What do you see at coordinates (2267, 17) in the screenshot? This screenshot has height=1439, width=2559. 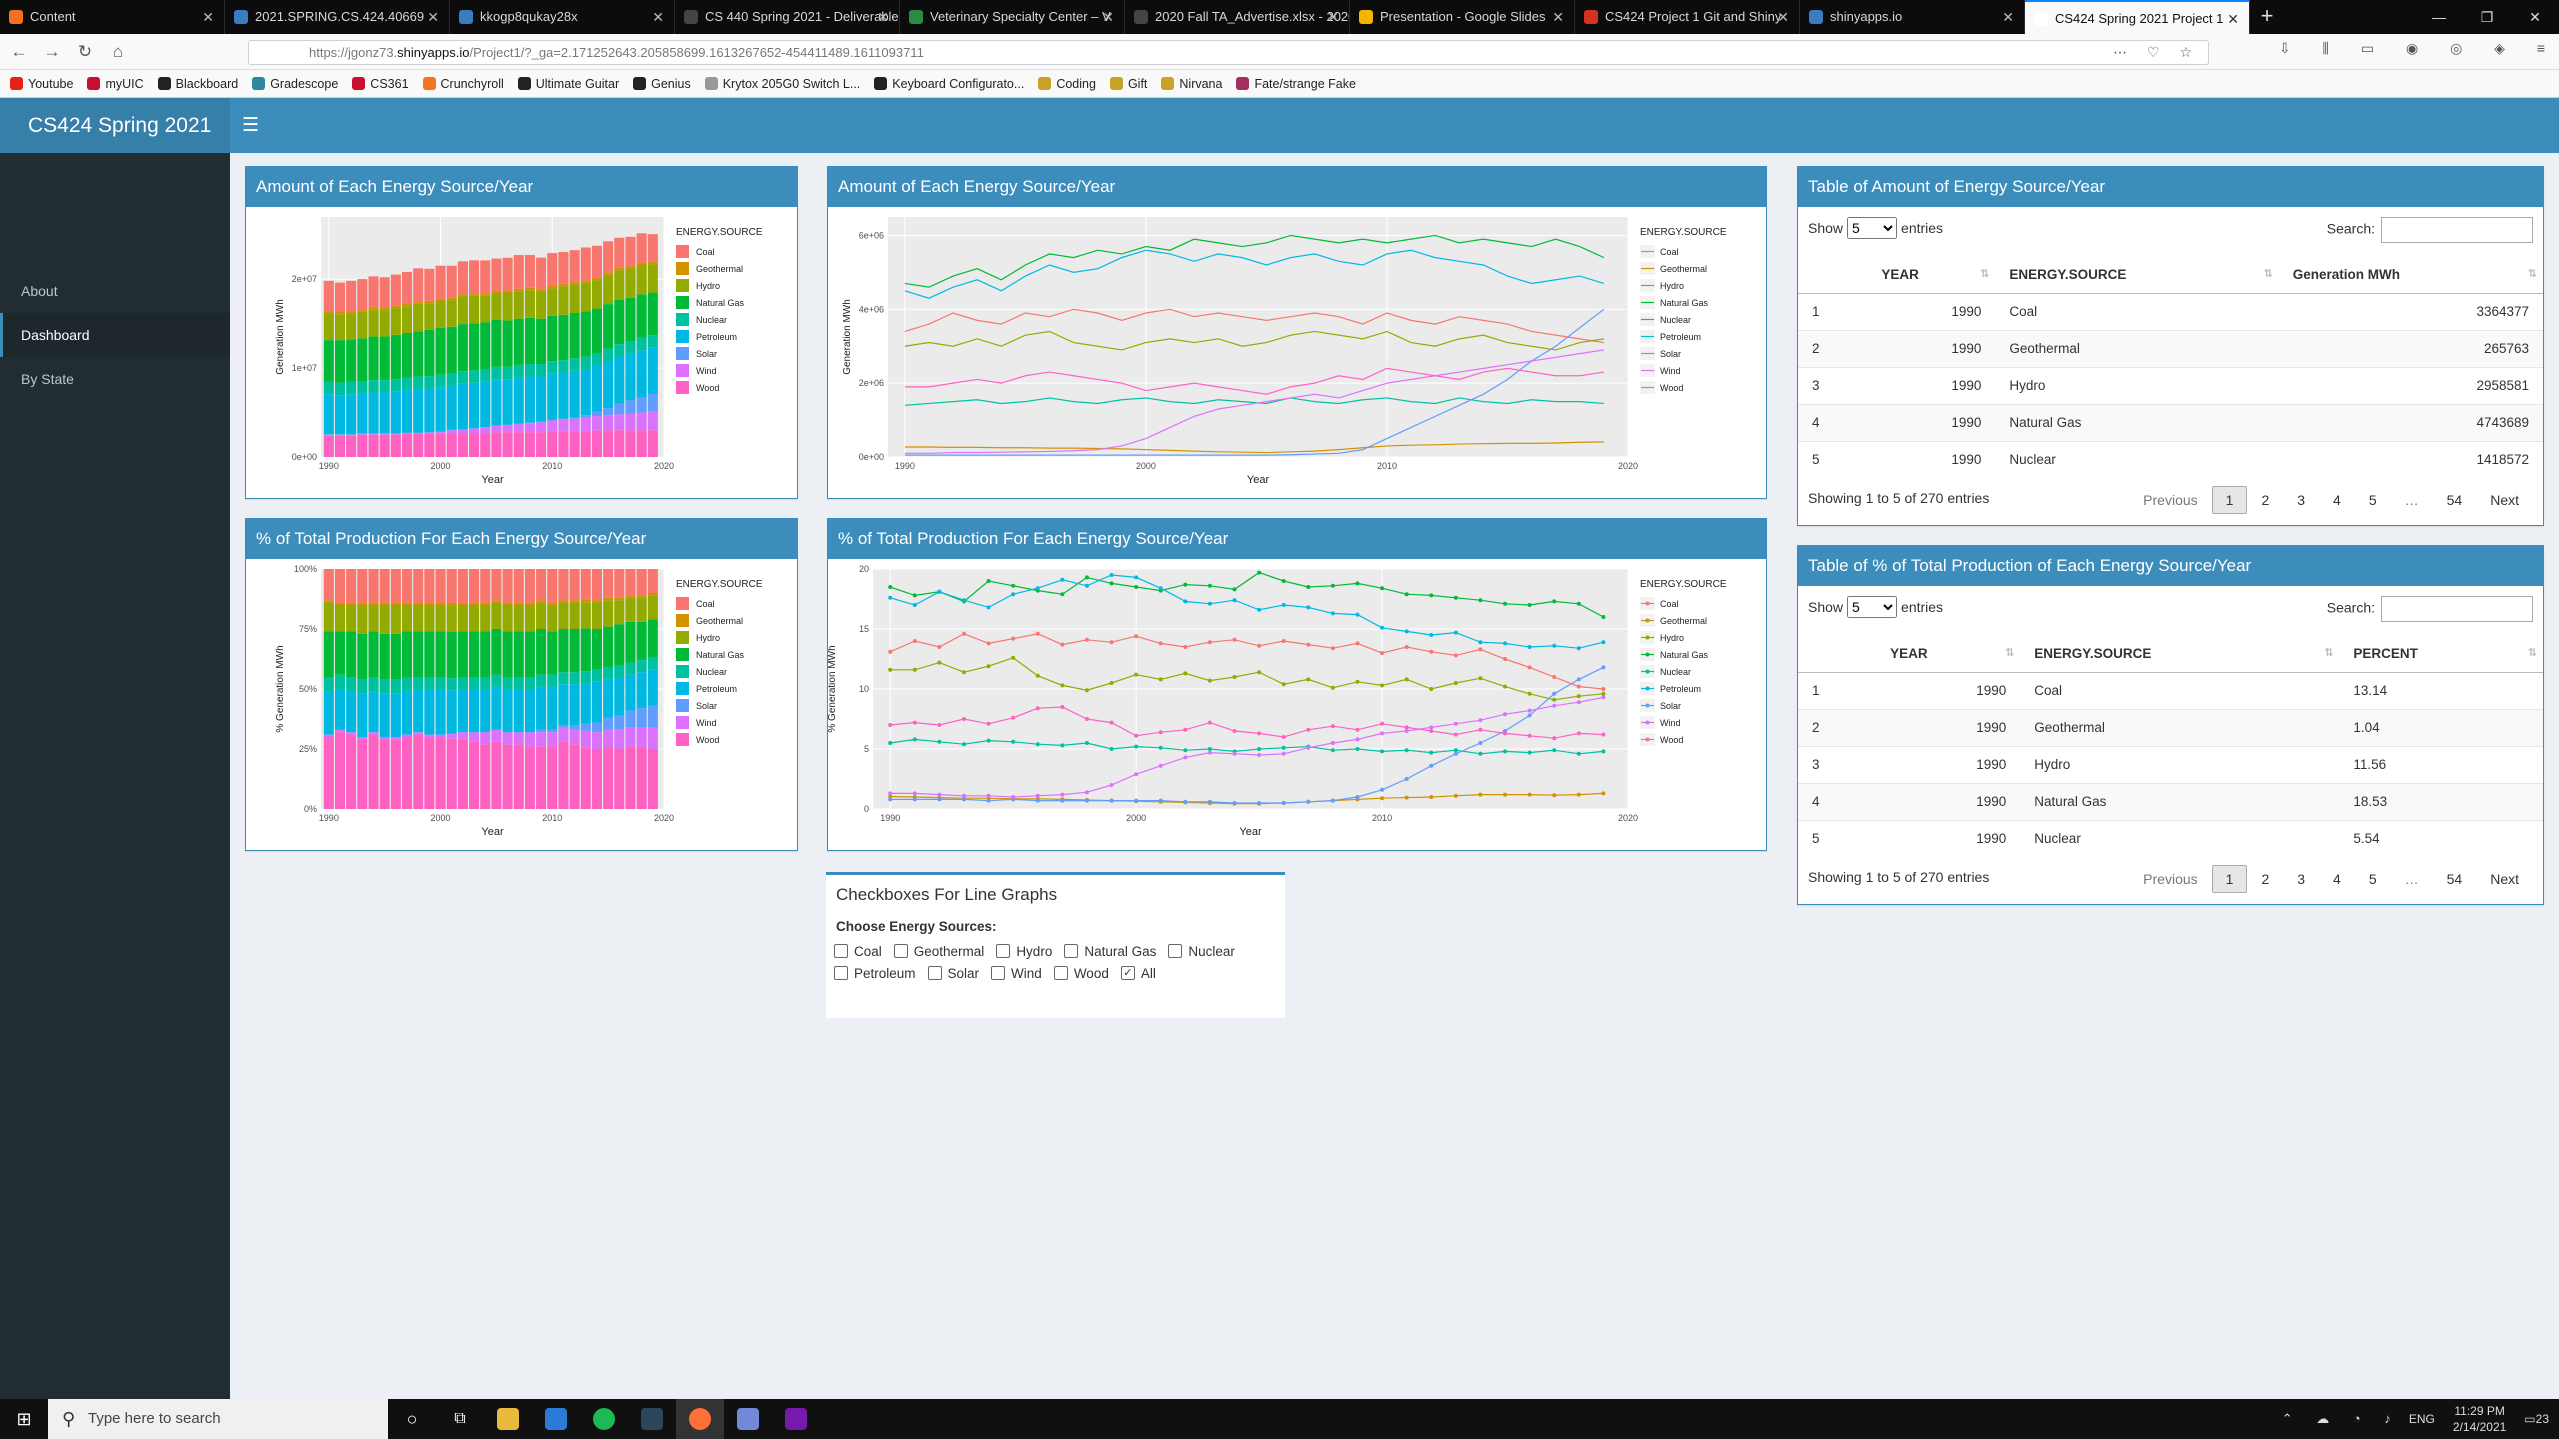 I see `new-tab-icon: +` at bounding box center [2267, 17].